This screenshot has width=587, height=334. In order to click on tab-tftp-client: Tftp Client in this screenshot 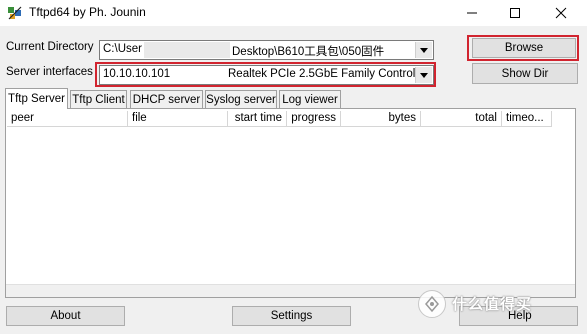, I will do `click(98, 99)`.